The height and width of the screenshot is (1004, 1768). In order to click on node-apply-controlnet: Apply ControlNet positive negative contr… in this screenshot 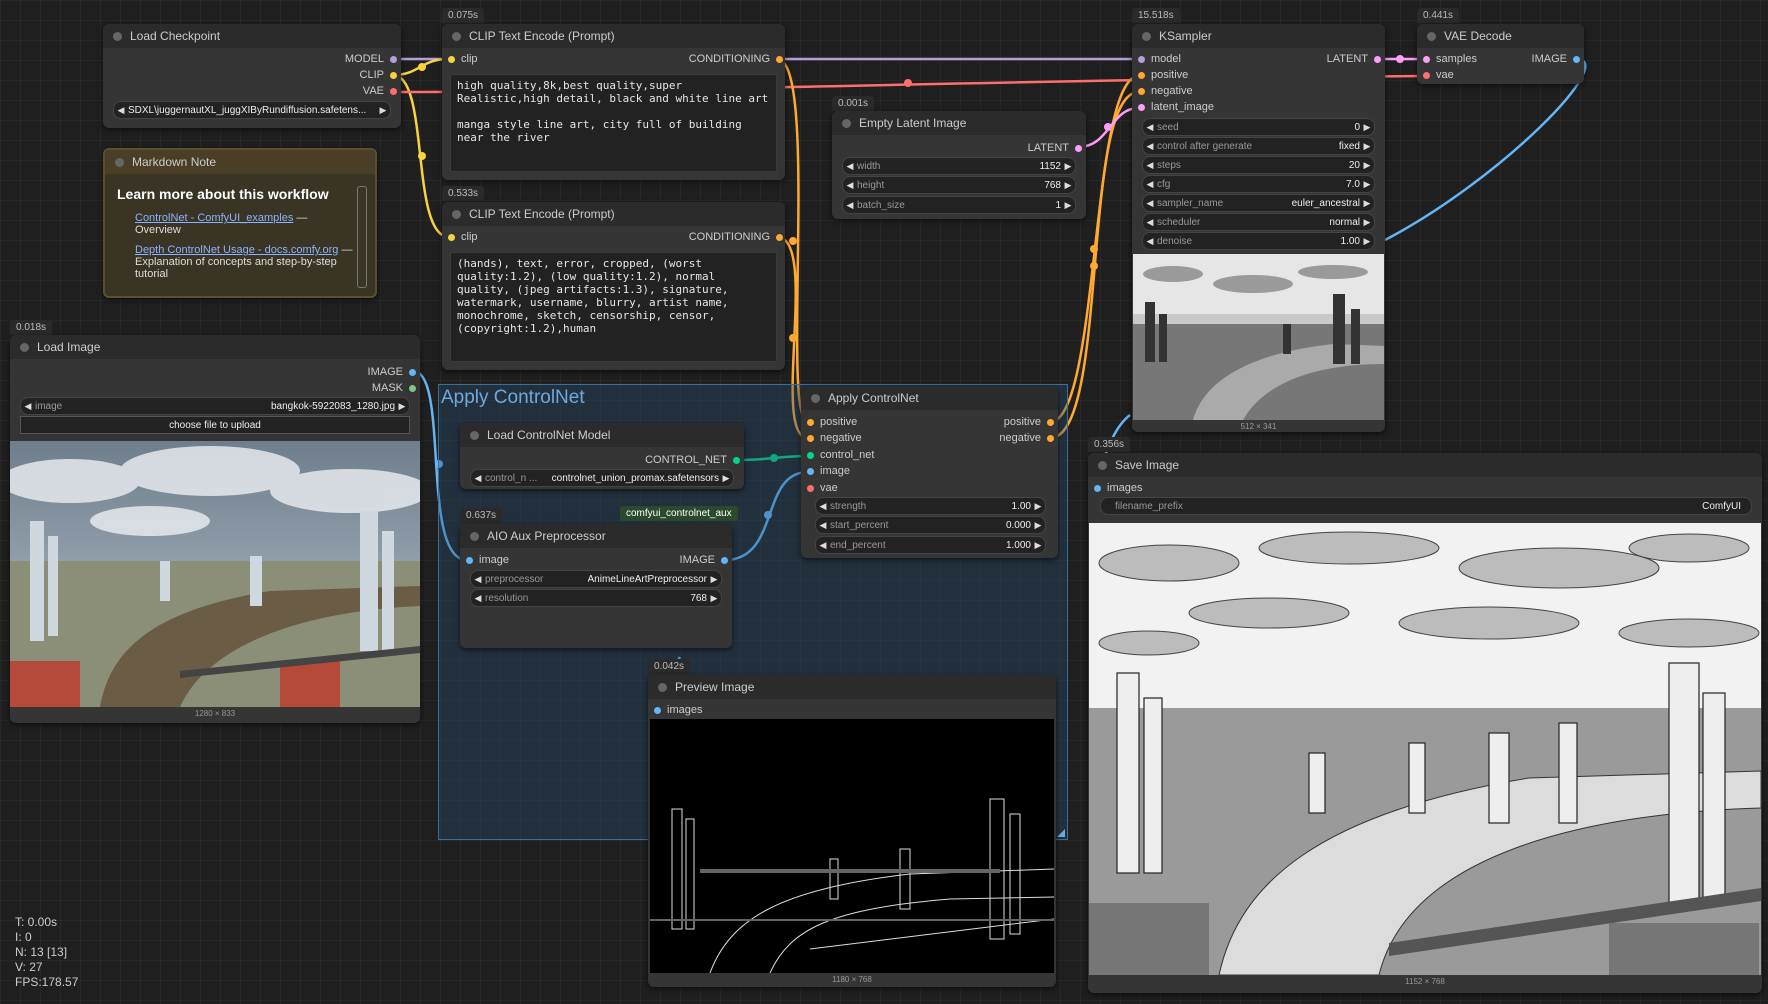, I will do `click(929, 472)`.